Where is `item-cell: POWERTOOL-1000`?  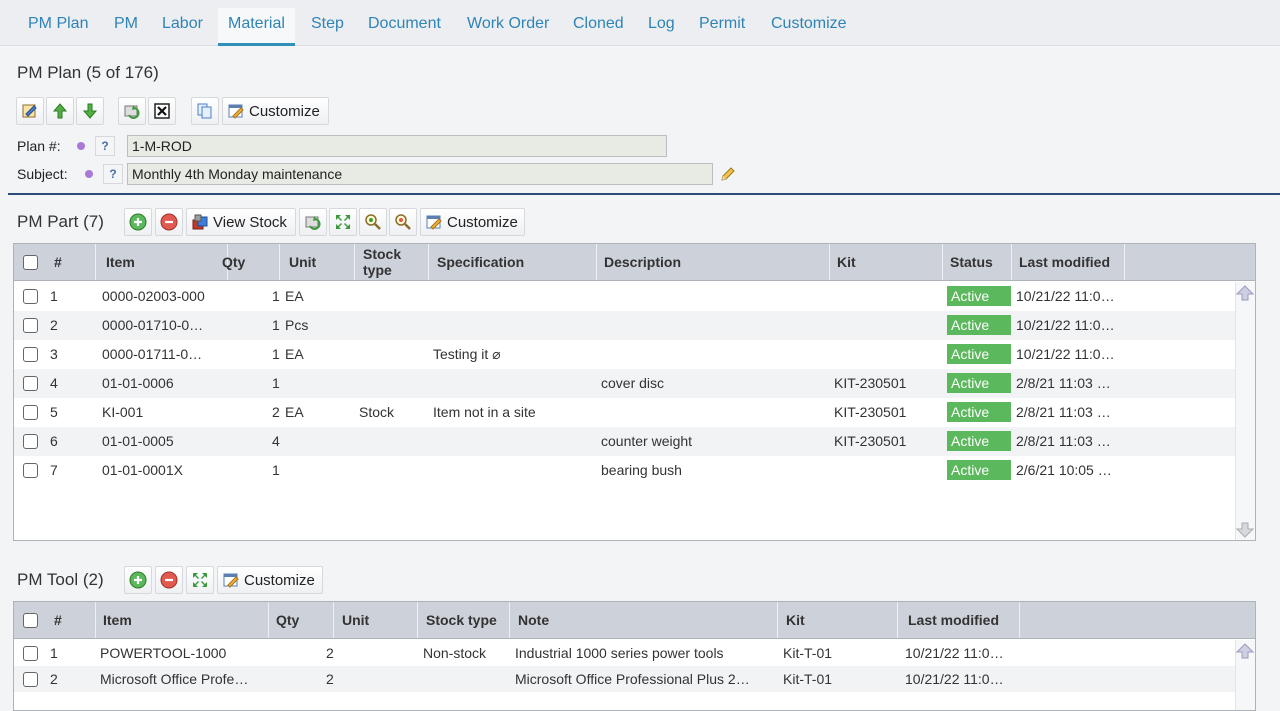
item-cell: POWERTOOL-1000 is located at coordinates (163, 653).